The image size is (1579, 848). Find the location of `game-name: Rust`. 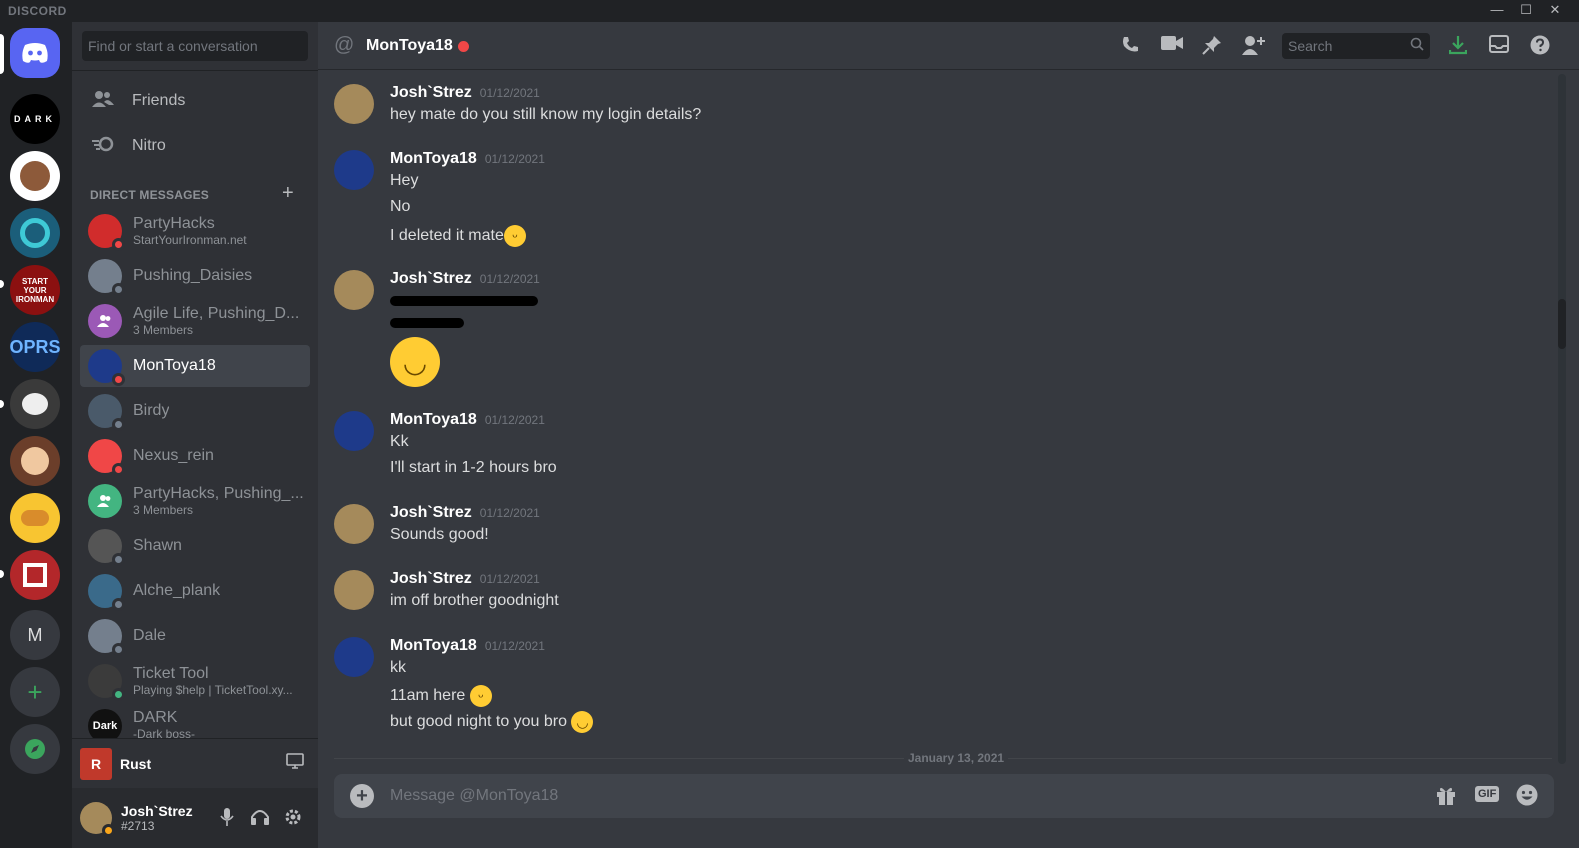

game-name: Rust is located at coordinates (136, 763).